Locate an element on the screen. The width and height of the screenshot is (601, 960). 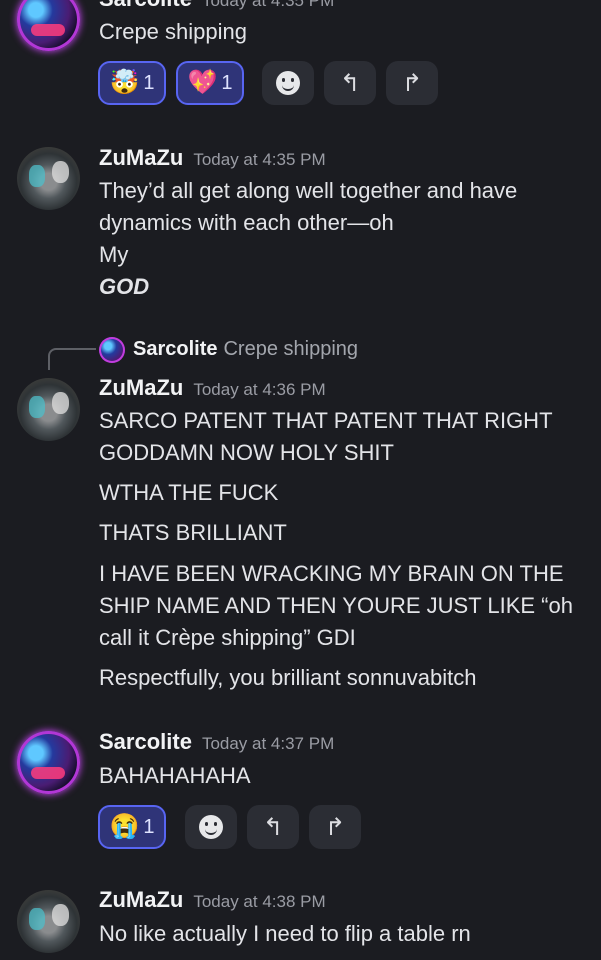
message-text: Crepe shipping is located at coordinates (173, 31).